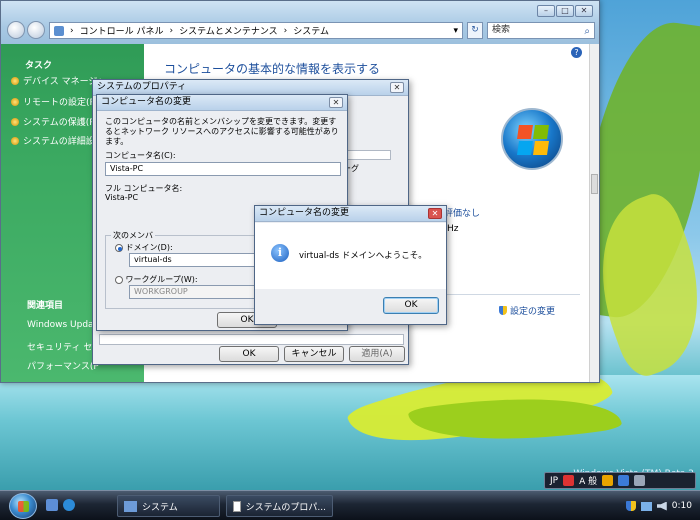 Image resolution: width=700 pixels, height=520 pixels. I want to click on window-icon, so click(237, 506).